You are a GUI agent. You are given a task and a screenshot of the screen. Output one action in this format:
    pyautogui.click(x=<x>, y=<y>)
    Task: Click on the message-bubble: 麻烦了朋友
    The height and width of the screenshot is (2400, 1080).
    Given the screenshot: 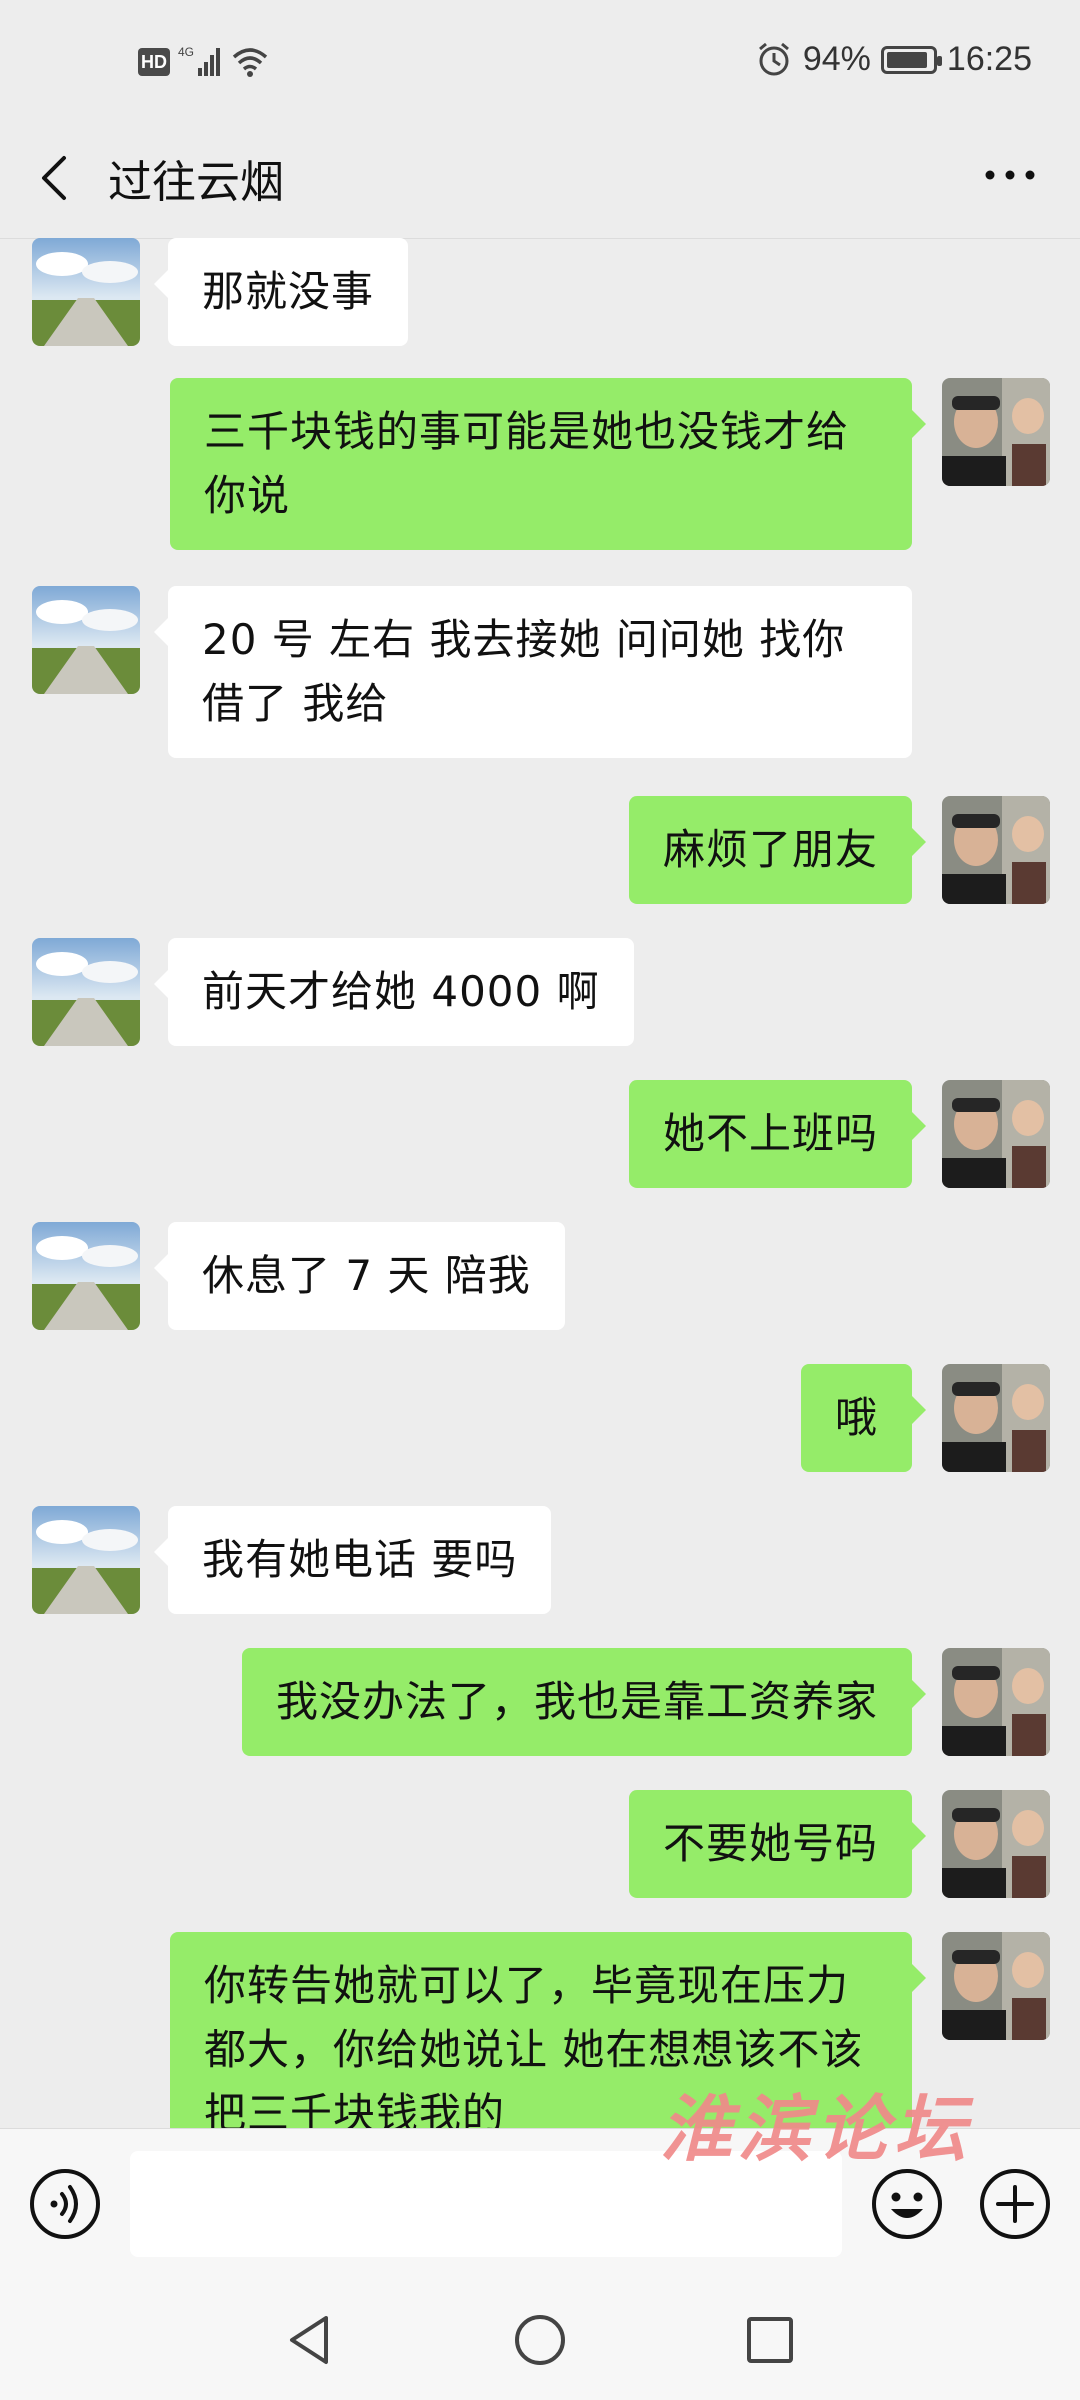 What is the action you would take?
    pyautogui.click(x=777, y=850)
    